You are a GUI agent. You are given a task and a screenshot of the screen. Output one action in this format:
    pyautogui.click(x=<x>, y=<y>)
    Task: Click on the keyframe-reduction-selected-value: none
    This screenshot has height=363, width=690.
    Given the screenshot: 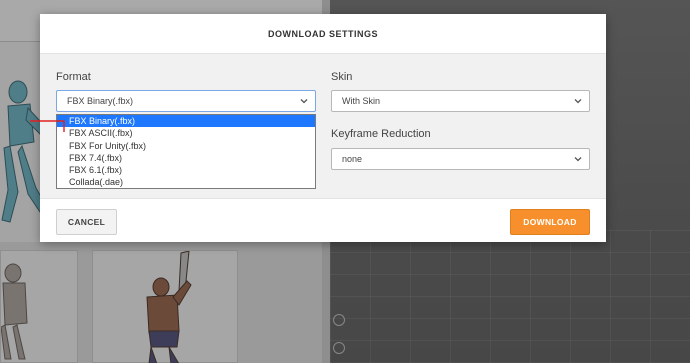 What is the action you would take?
    pyautogui.click(x=352, y=159)
    